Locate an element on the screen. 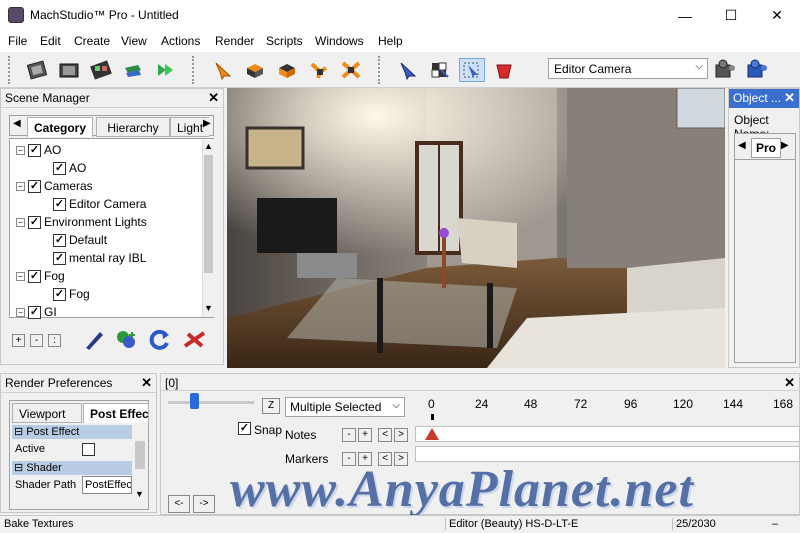 The height and width of the screenshot is (533, 800). select-arrow-icon is located at coordinates (223, 70).